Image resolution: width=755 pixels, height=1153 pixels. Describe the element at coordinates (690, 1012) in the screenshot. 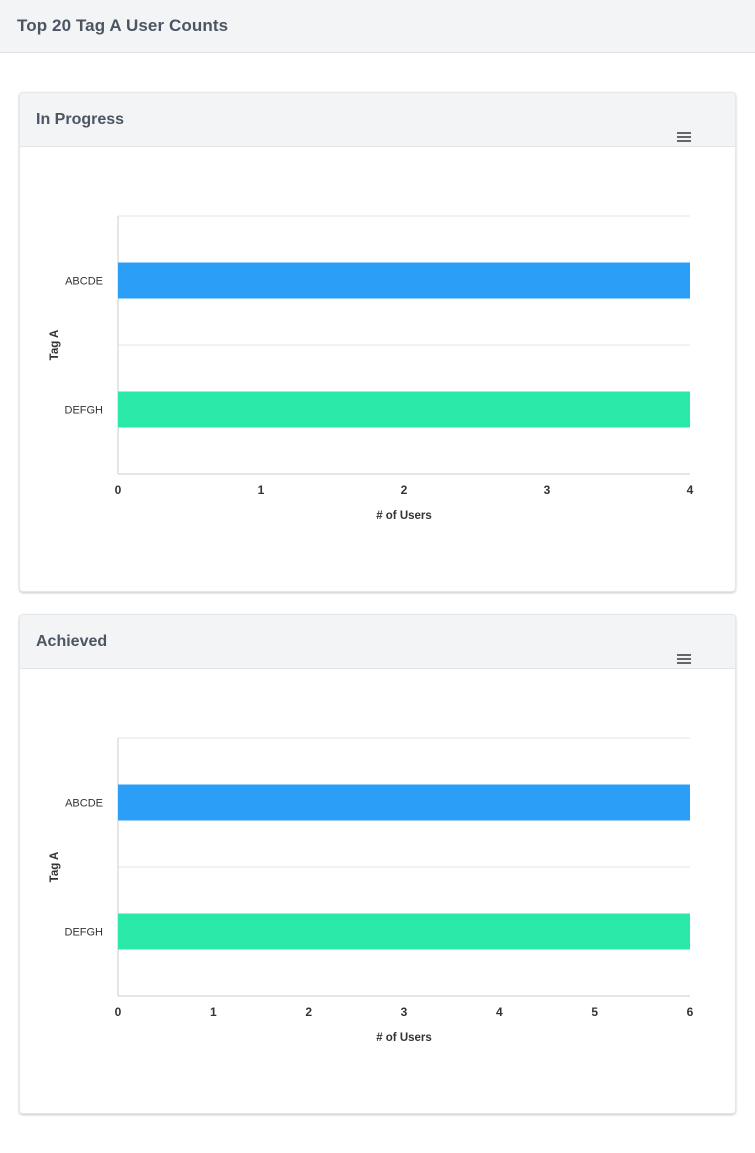

I see `x-tick-label: 6` at that location.